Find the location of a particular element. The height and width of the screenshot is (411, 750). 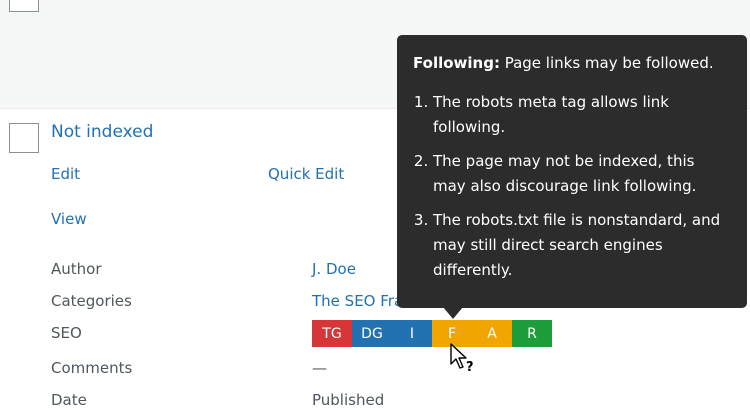

view-link: View is located at coordinates (69, 219).